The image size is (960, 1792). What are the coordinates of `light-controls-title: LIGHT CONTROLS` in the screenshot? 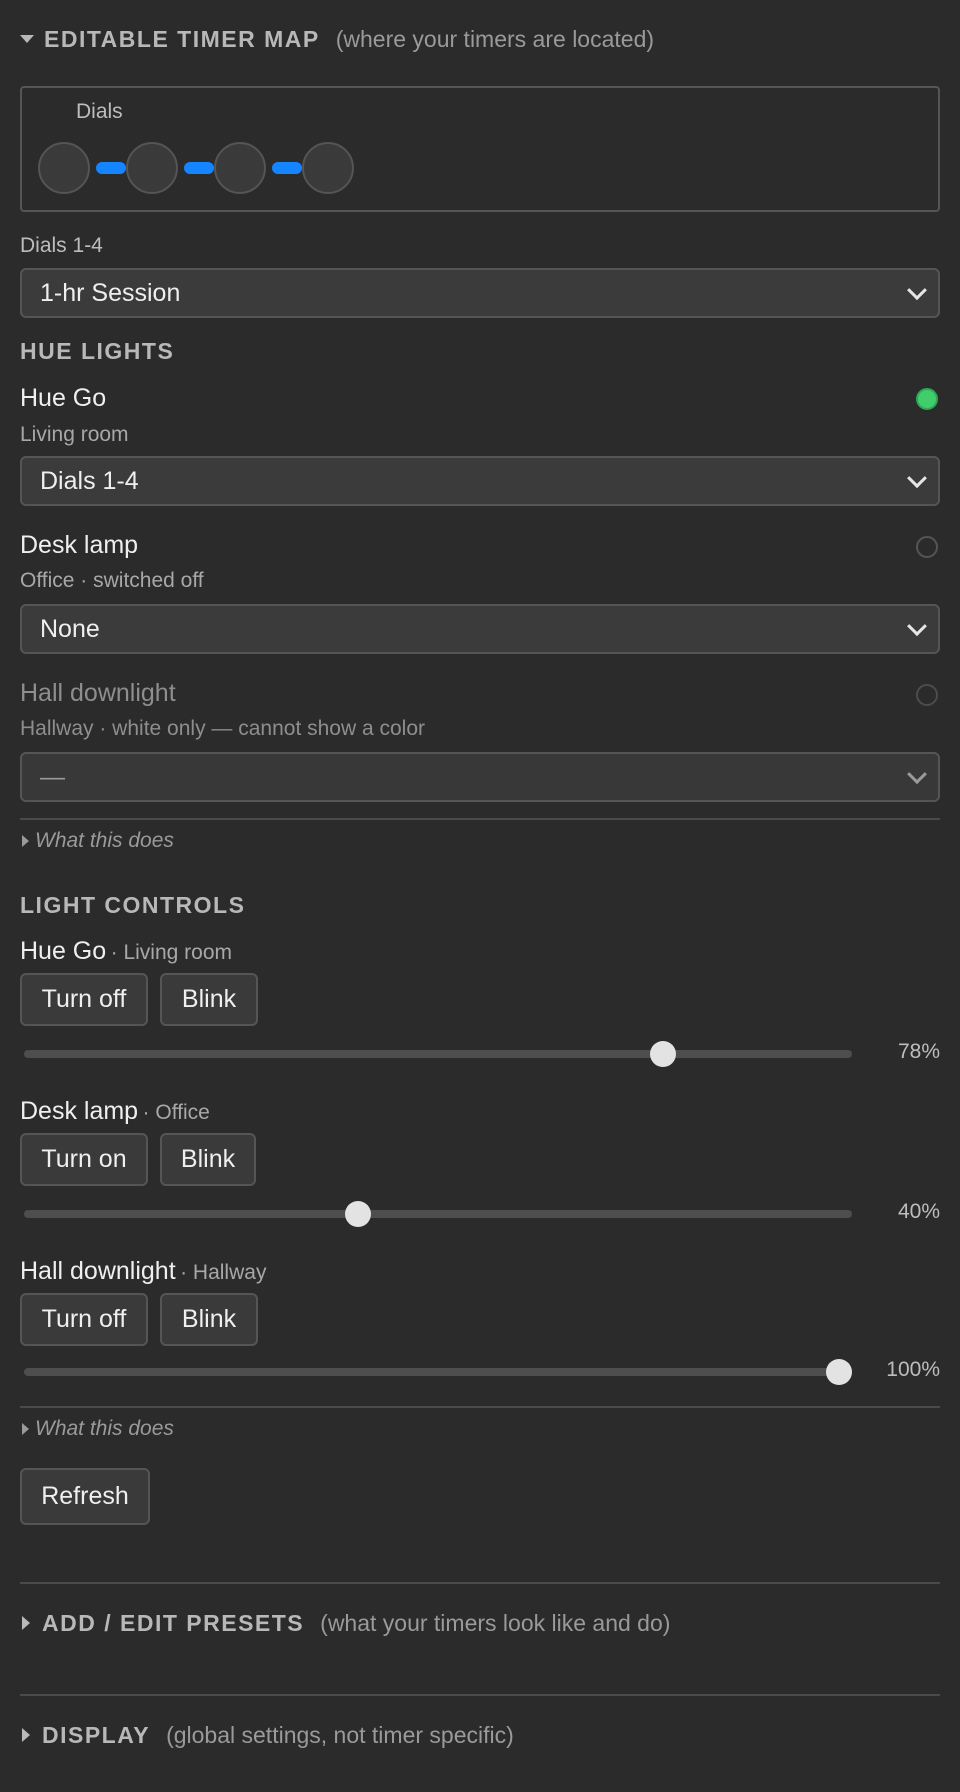 It's located at (133, 905).